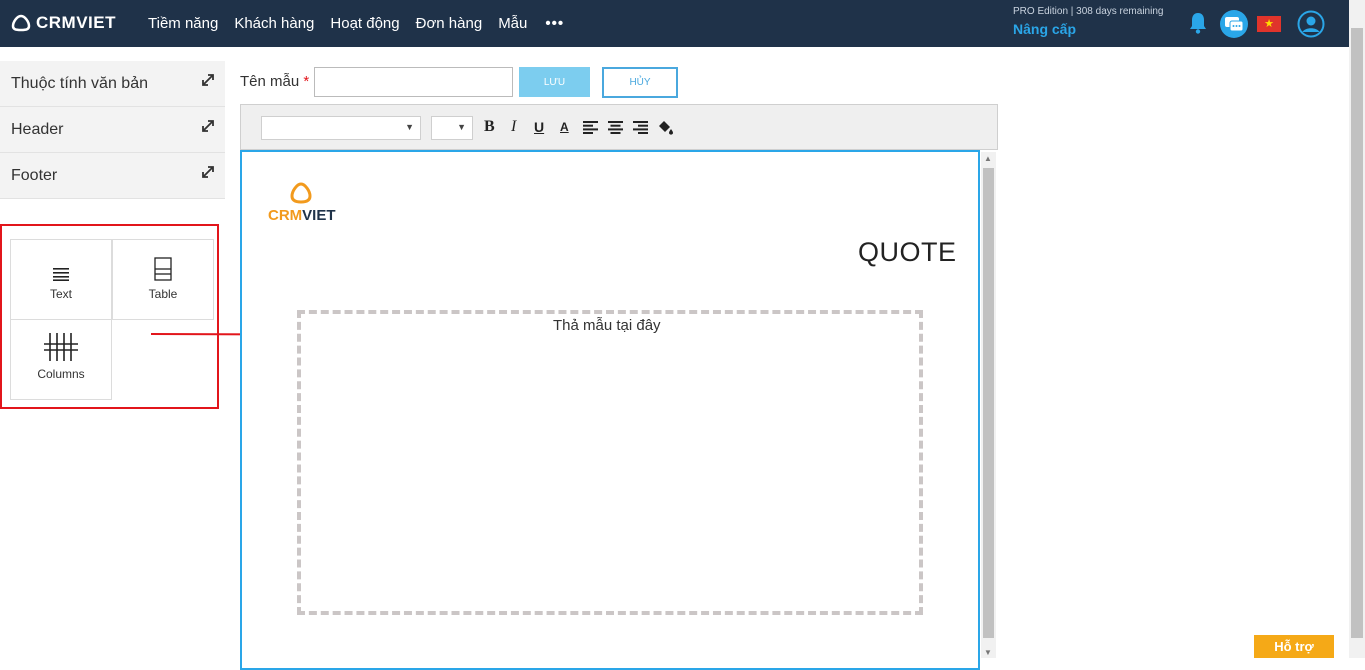  What do you see at coordinates (554, 82) in the screenshot?
I see `save-button: LƯU` at bounding box center [554, 82].